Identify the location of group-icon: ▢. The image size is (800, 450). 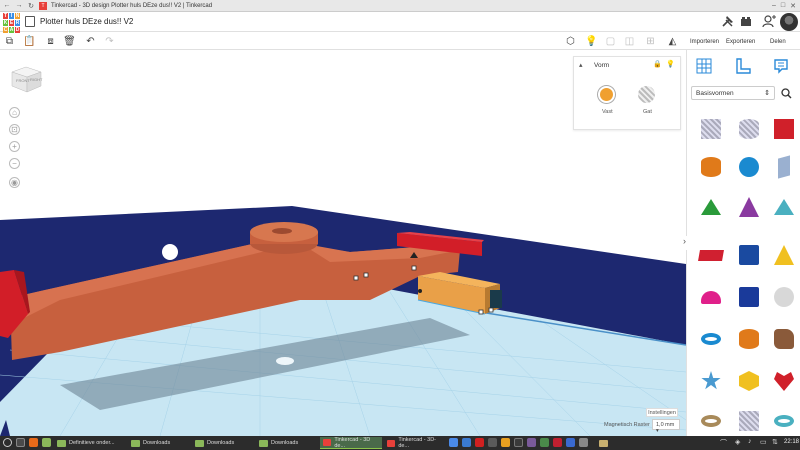
(610, 41).